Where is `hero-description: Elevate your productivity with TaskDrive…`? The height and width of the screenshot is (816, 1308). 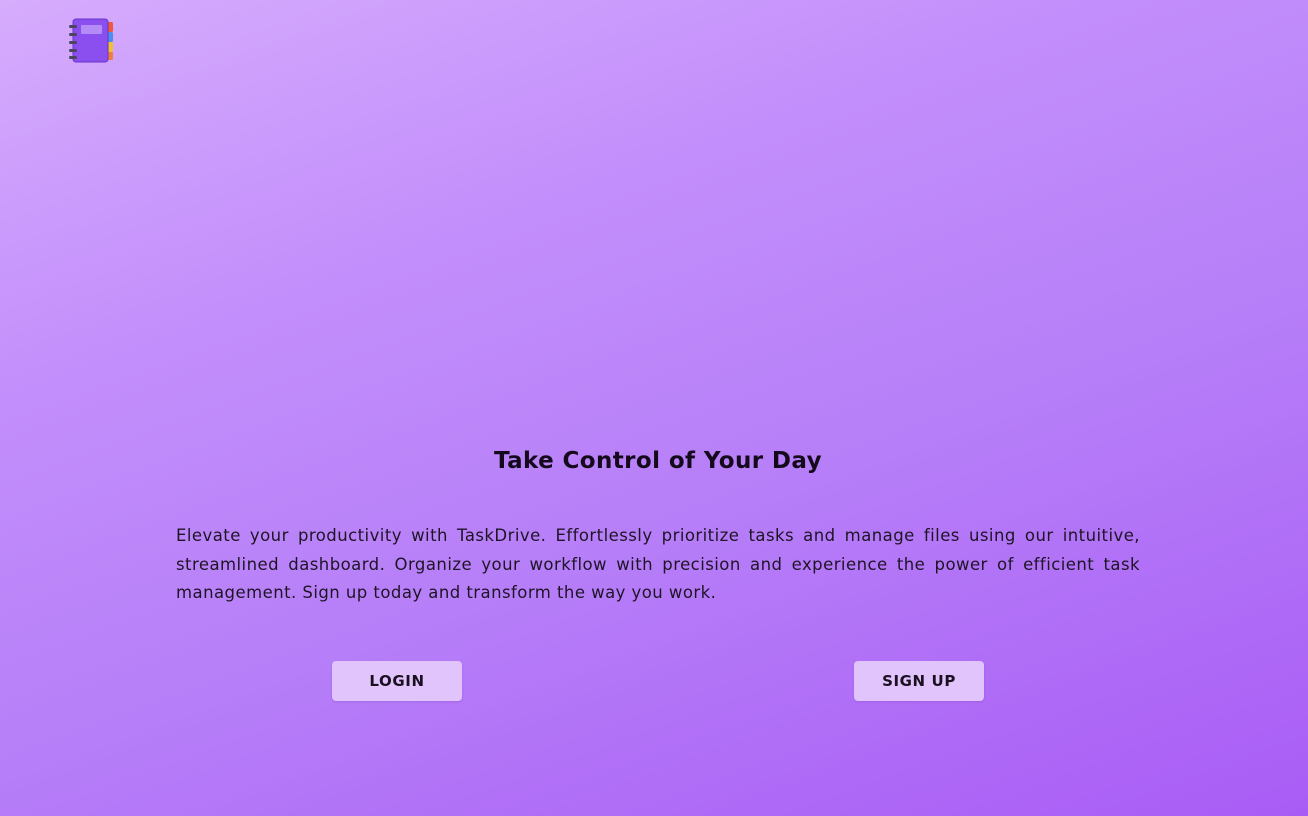
hero-description: Elevate your productivity with TaskDrive… is located at coordinates (658, 564).